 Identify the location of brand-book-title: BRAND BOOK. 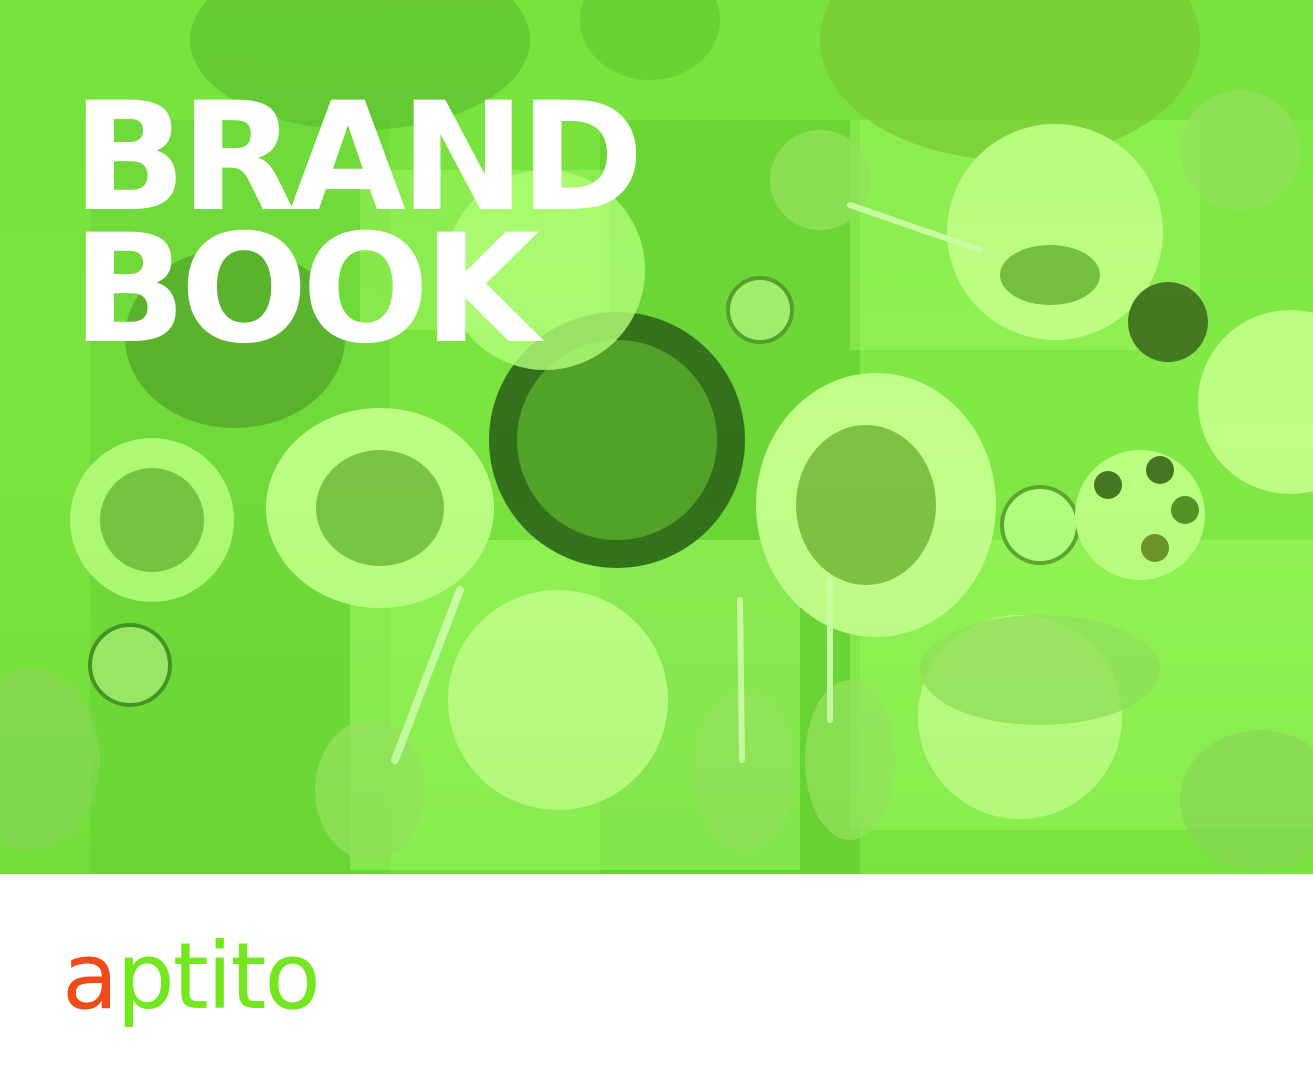
(358, 224).